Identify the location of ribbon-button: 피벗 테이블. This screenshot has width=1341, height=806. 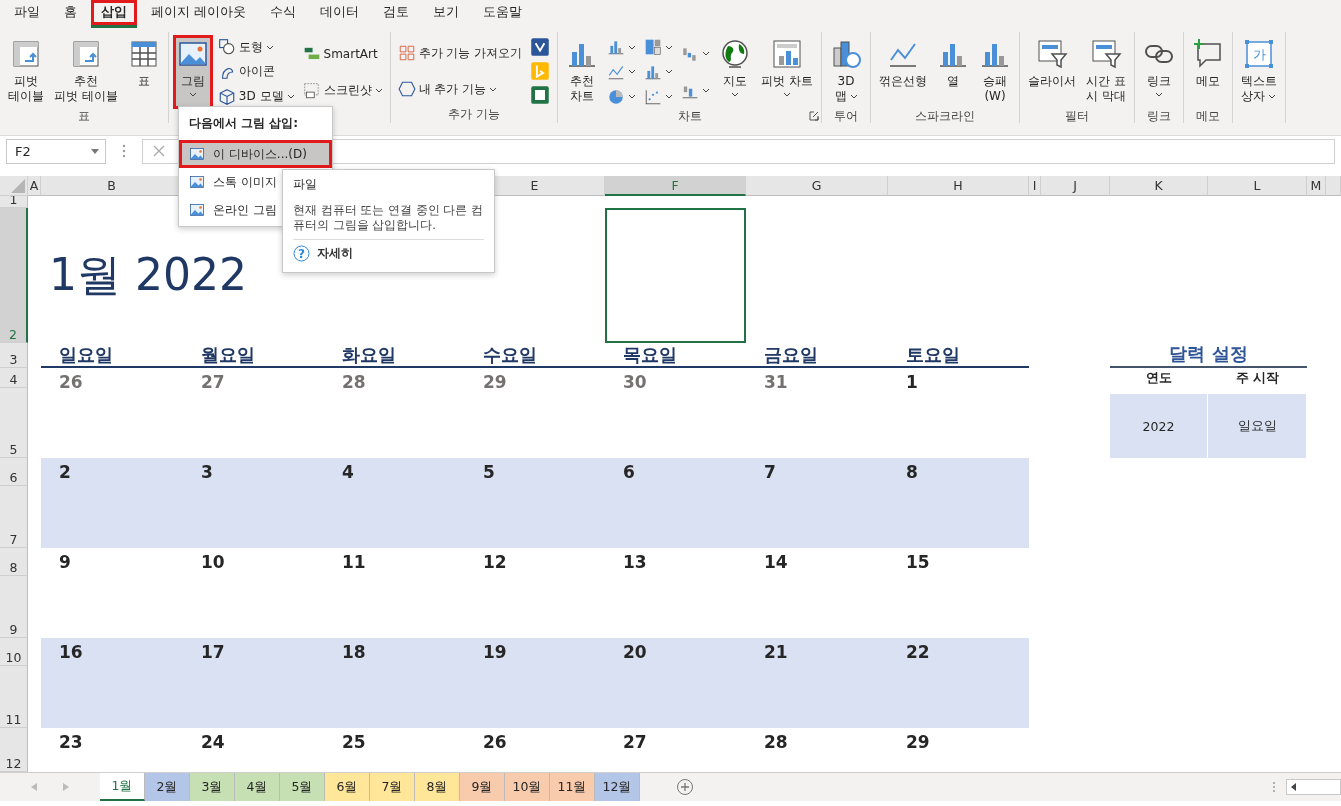
(26, 72).